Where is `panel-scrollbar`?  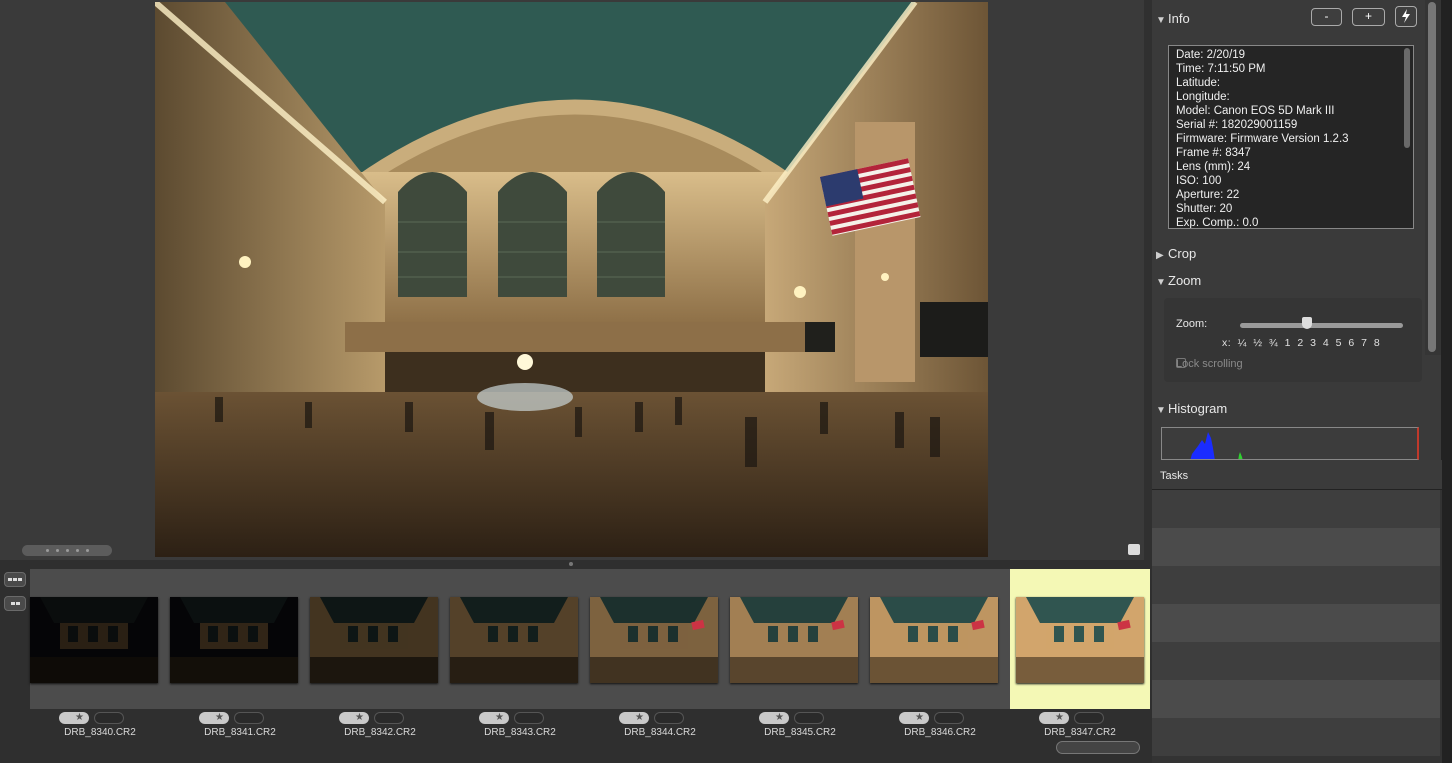
panel-scrollbar is located at coordinates (1433, 177).